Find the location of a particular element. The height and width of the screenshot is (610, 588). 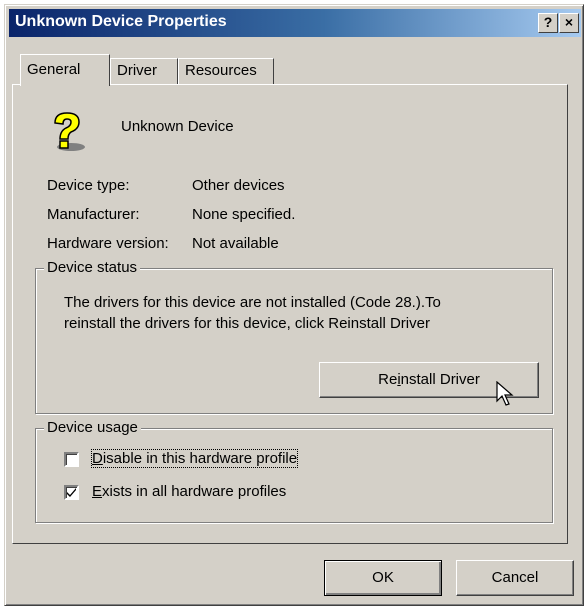

device-status-title: Device status is located at coordinates (92, 267).